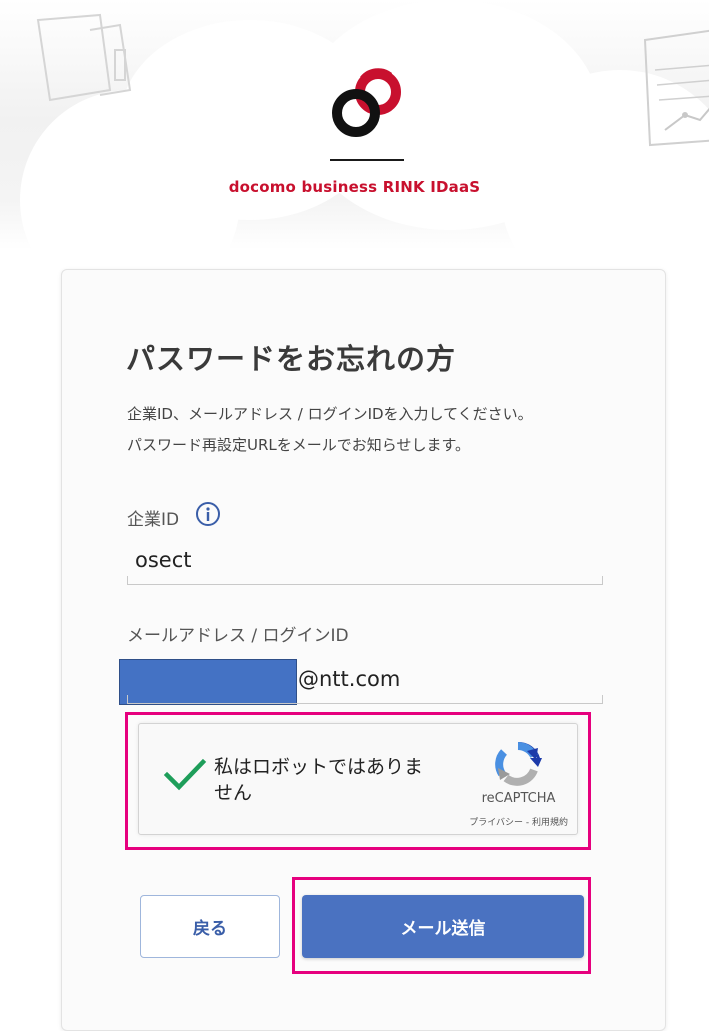 The width and height of the screenshot is (709, 1031). What do you see at coordinates (443, 926) in the screenshot?
I see `send-mail-button: メール送信` at bounding box center [443, 926].